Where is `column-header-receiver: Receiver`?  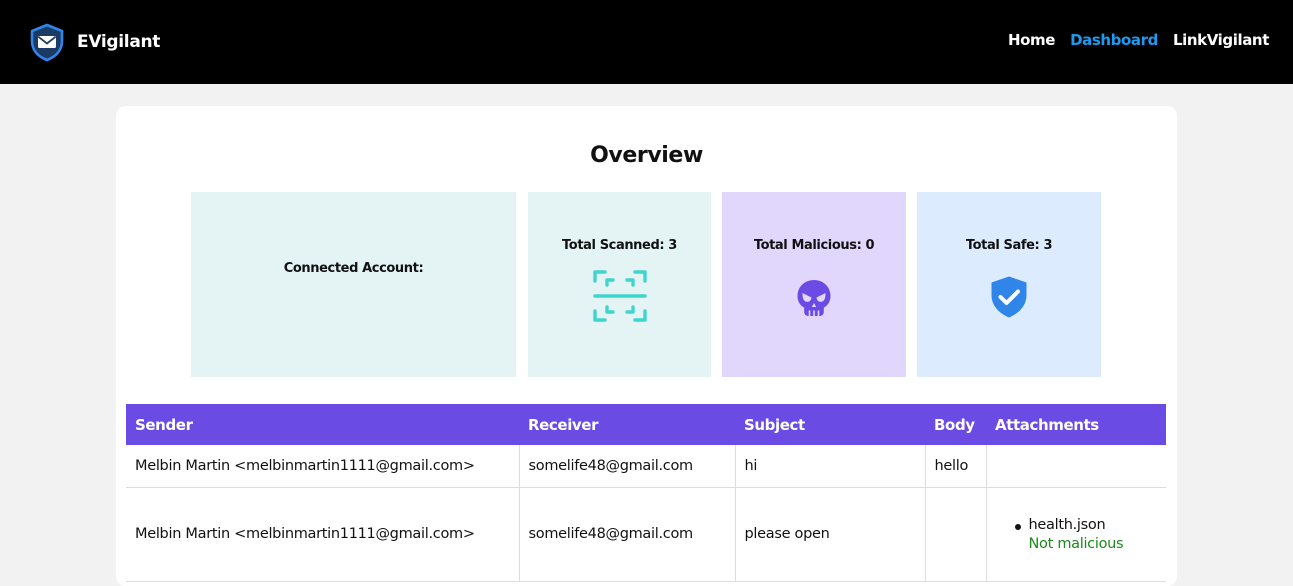 column-header-receiver: Receiver is located at coordinates (563, 424).